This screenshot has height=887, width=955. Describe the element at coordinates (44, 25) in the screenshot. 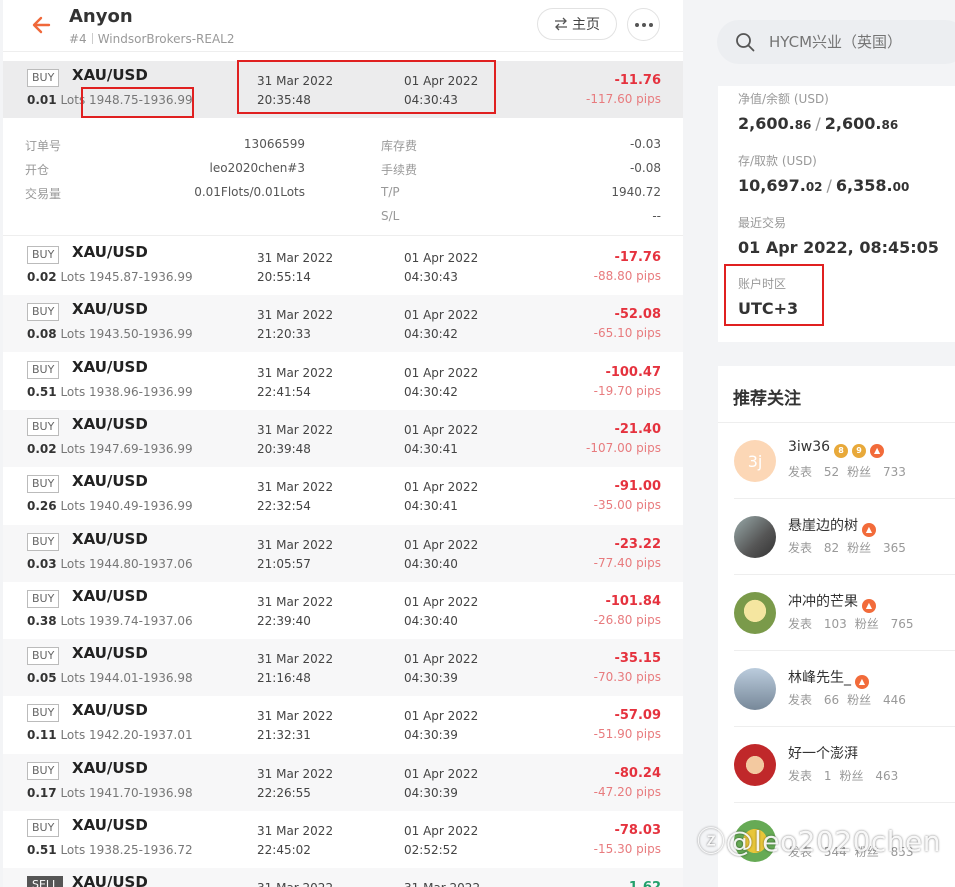

I see `back-arrow-icon` at that location.